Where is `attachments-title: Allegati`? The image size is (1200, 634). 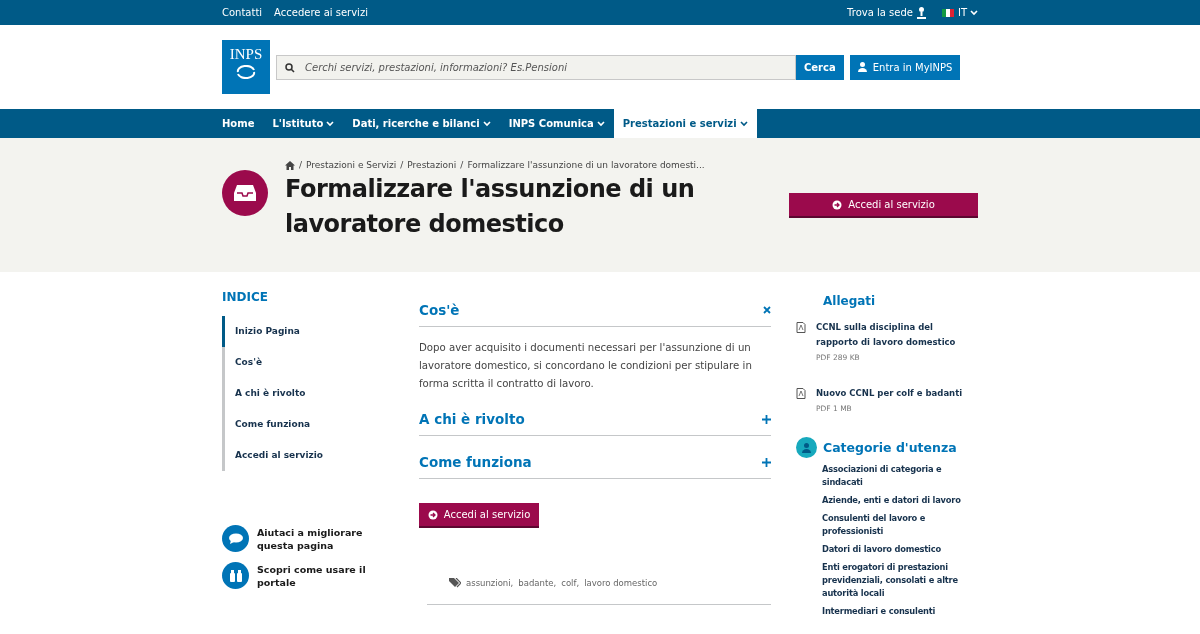
attachments-title: Allegati is located at coordinates (850, 301).